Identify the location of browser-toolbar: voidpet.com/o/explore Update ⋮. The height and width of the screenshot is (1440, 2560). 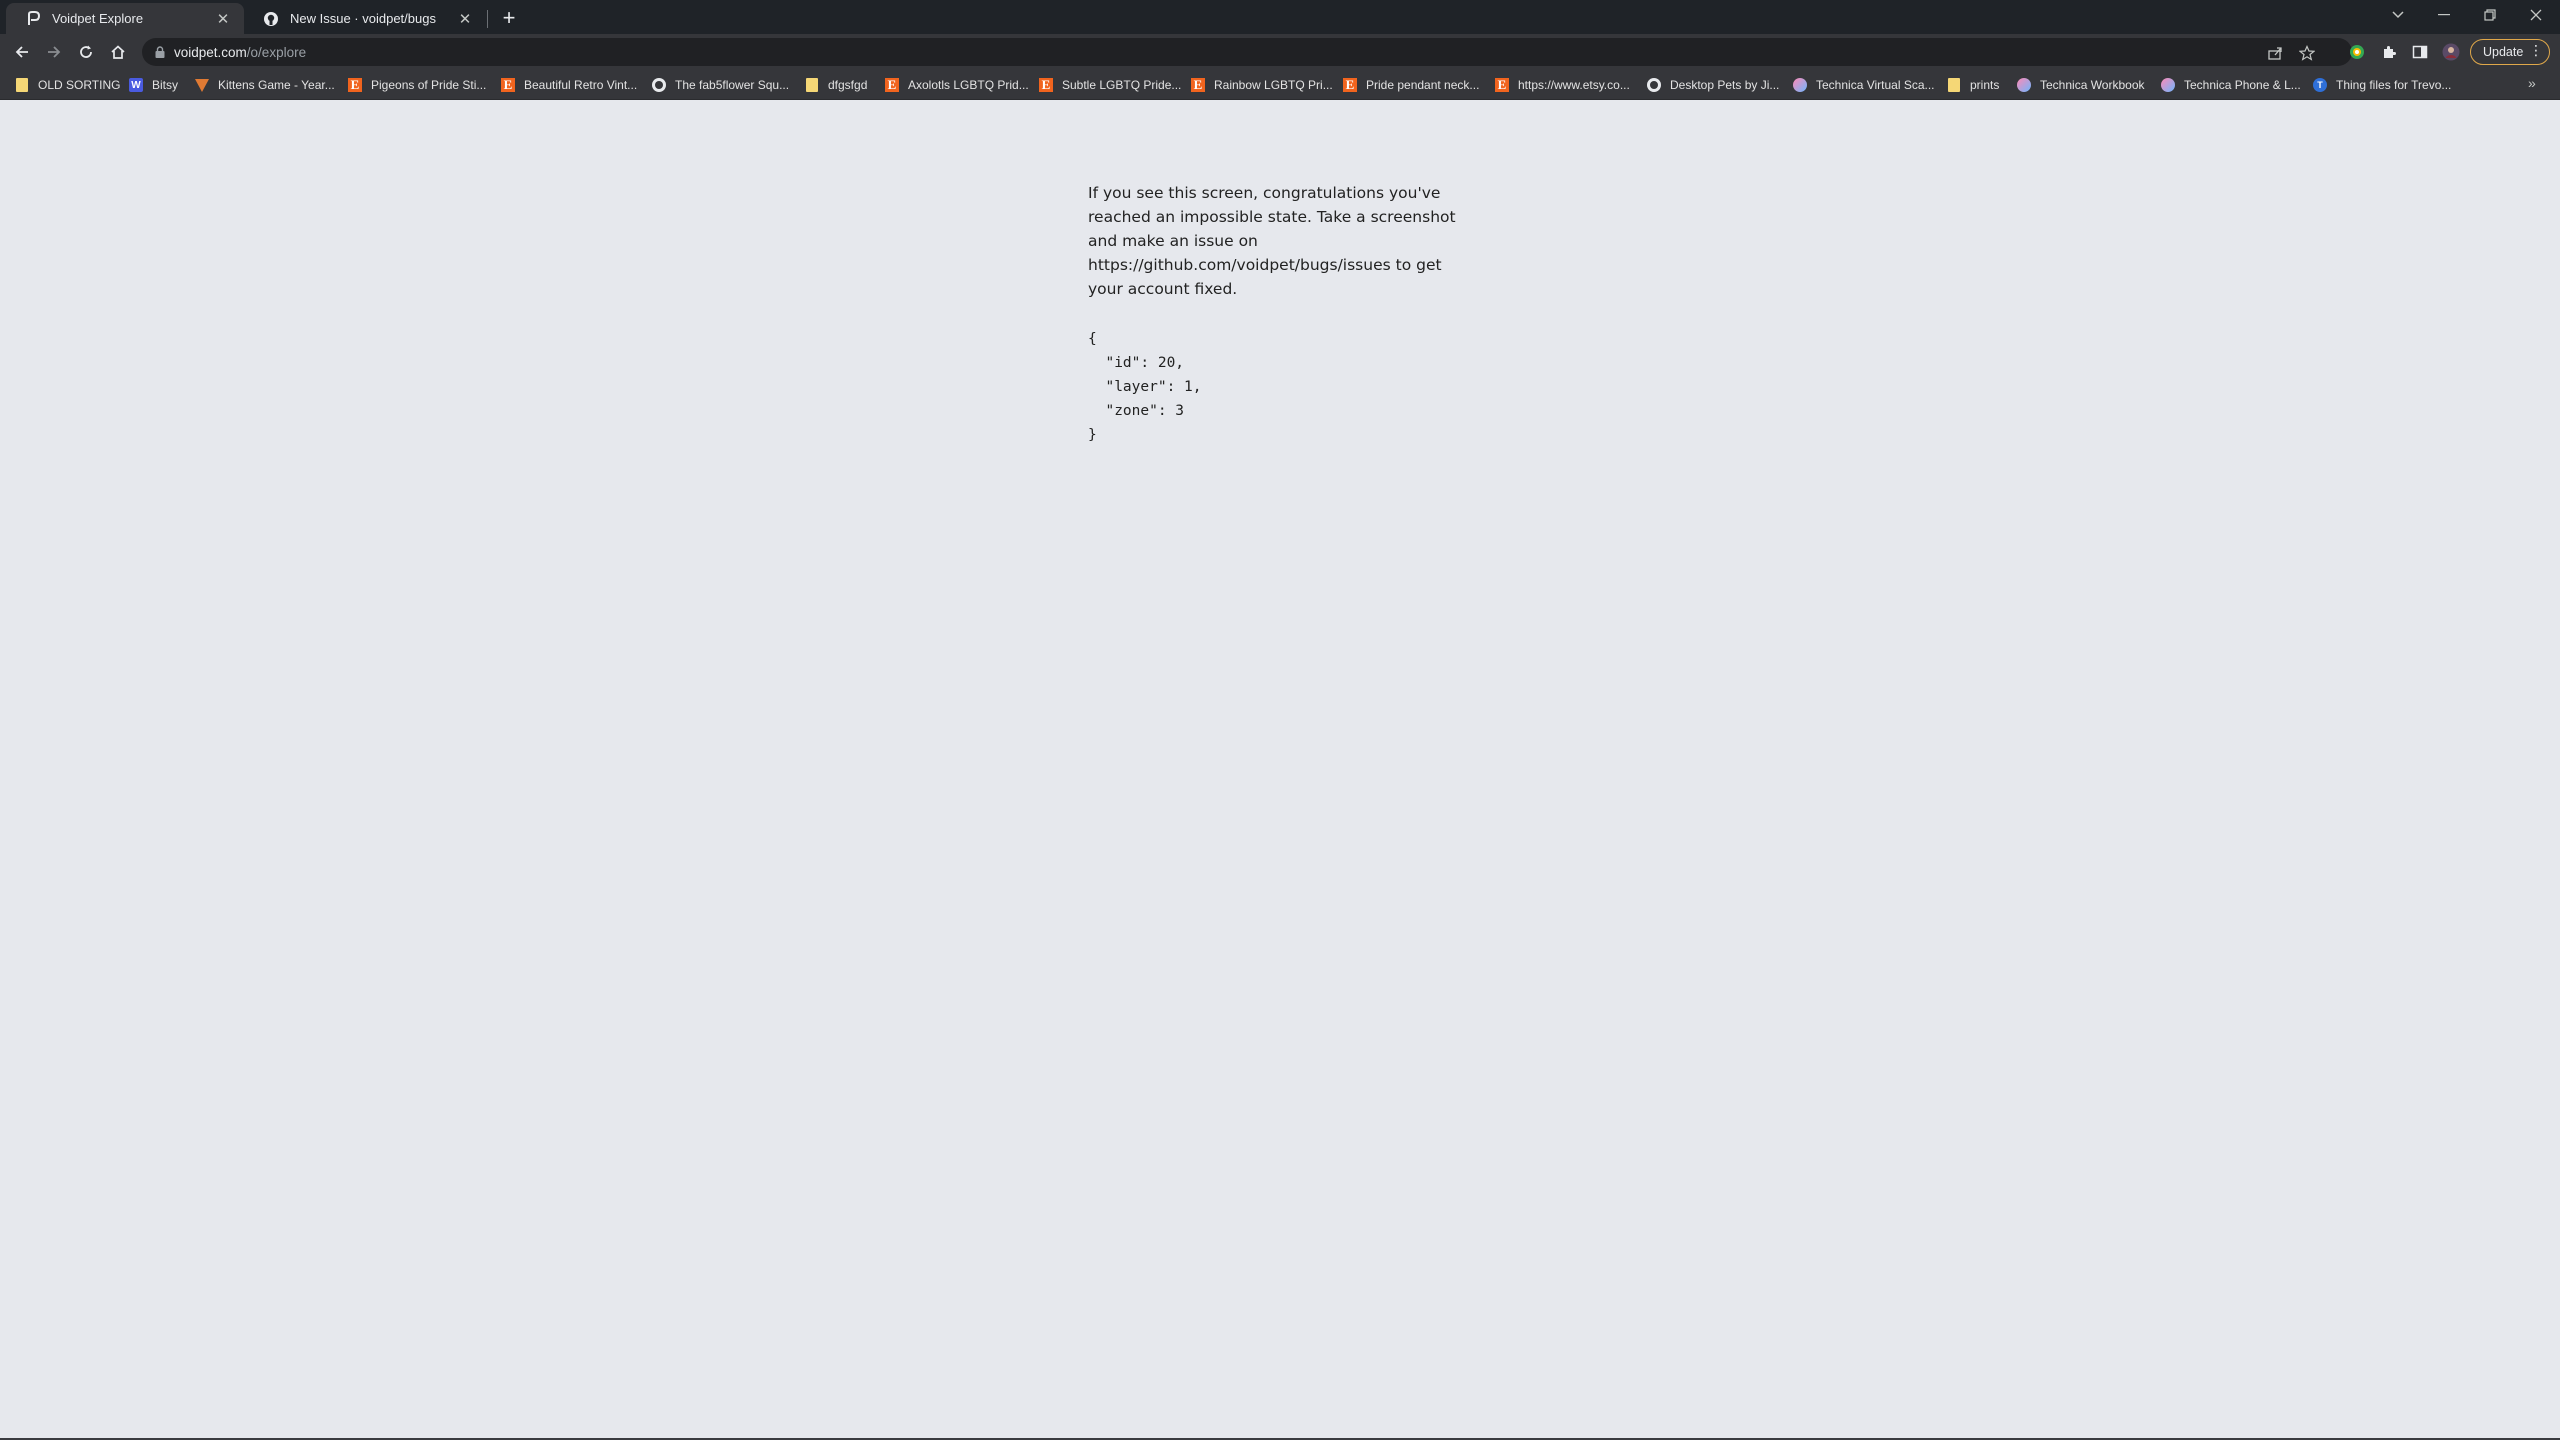
(1280, 52).